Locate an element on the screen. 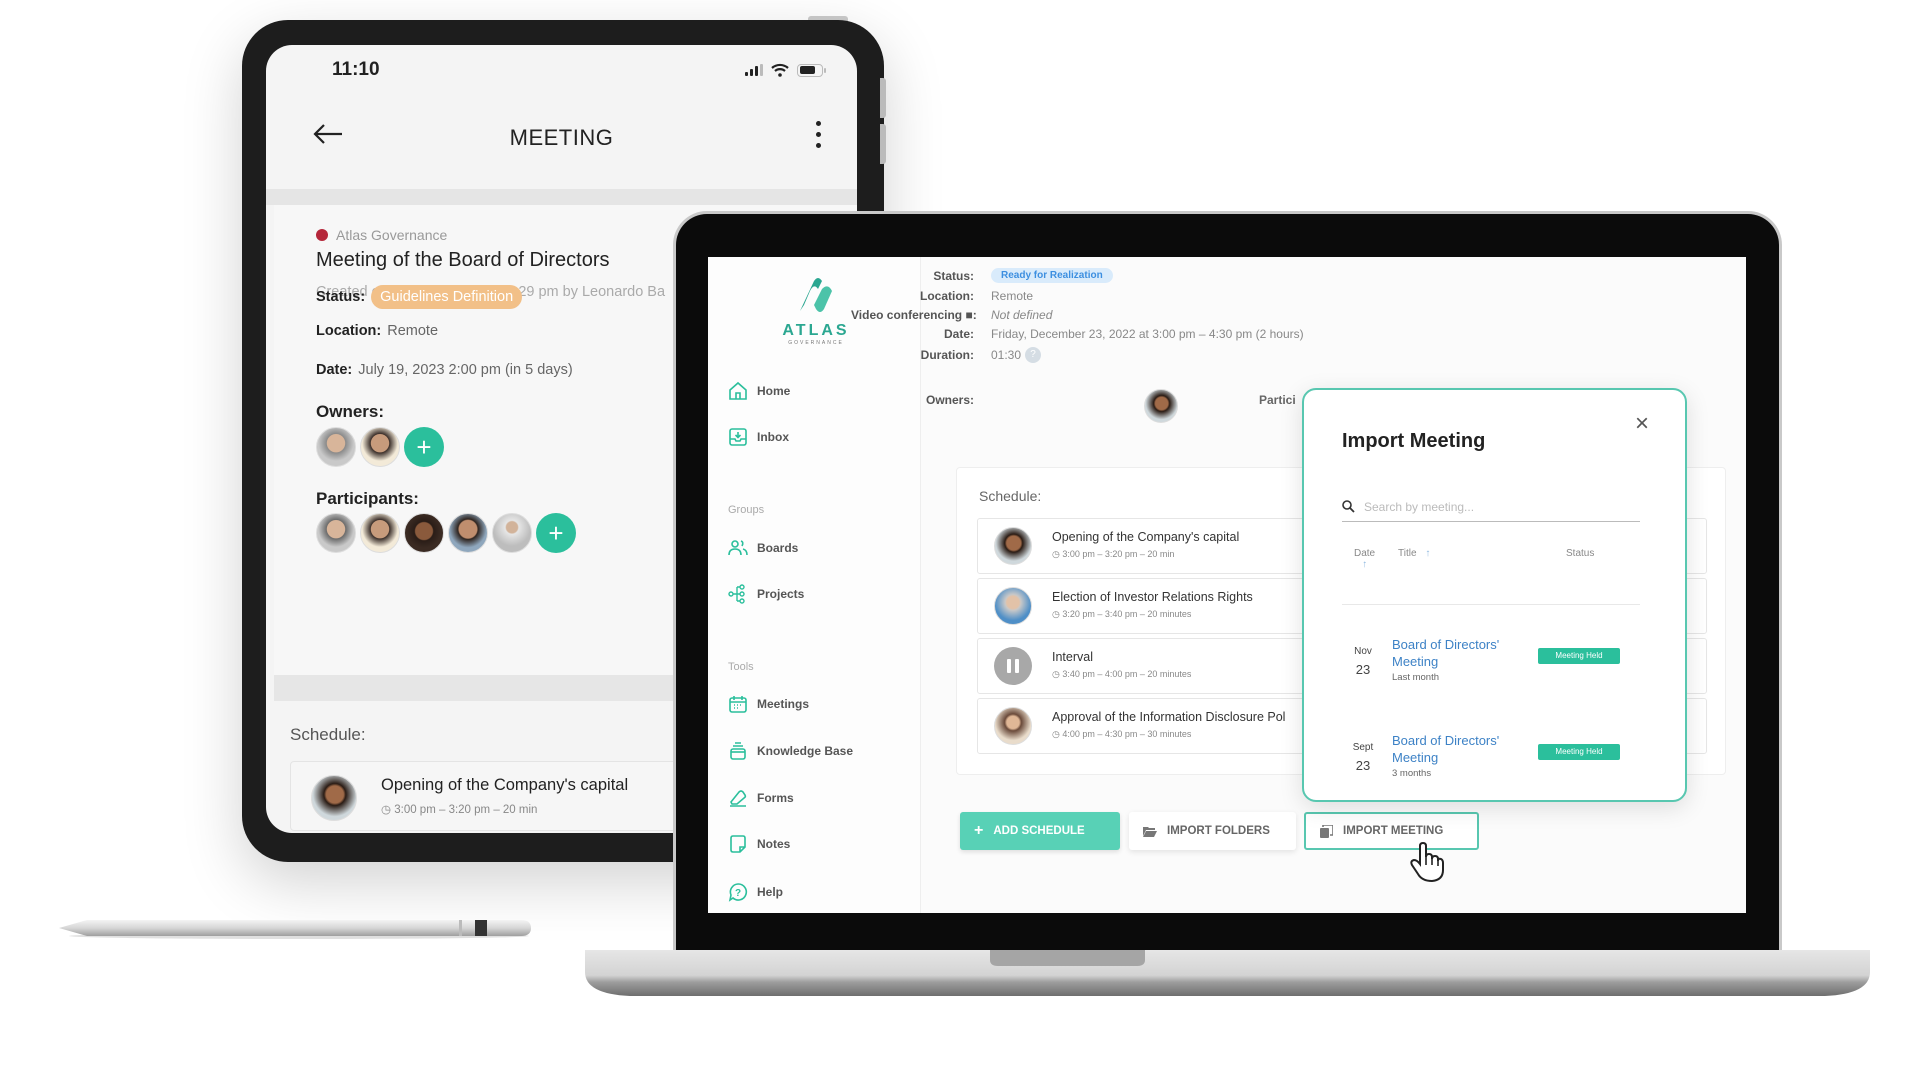  atlas-logo: ATLAS GOVERNANCE is located at coordinates (816, 310).